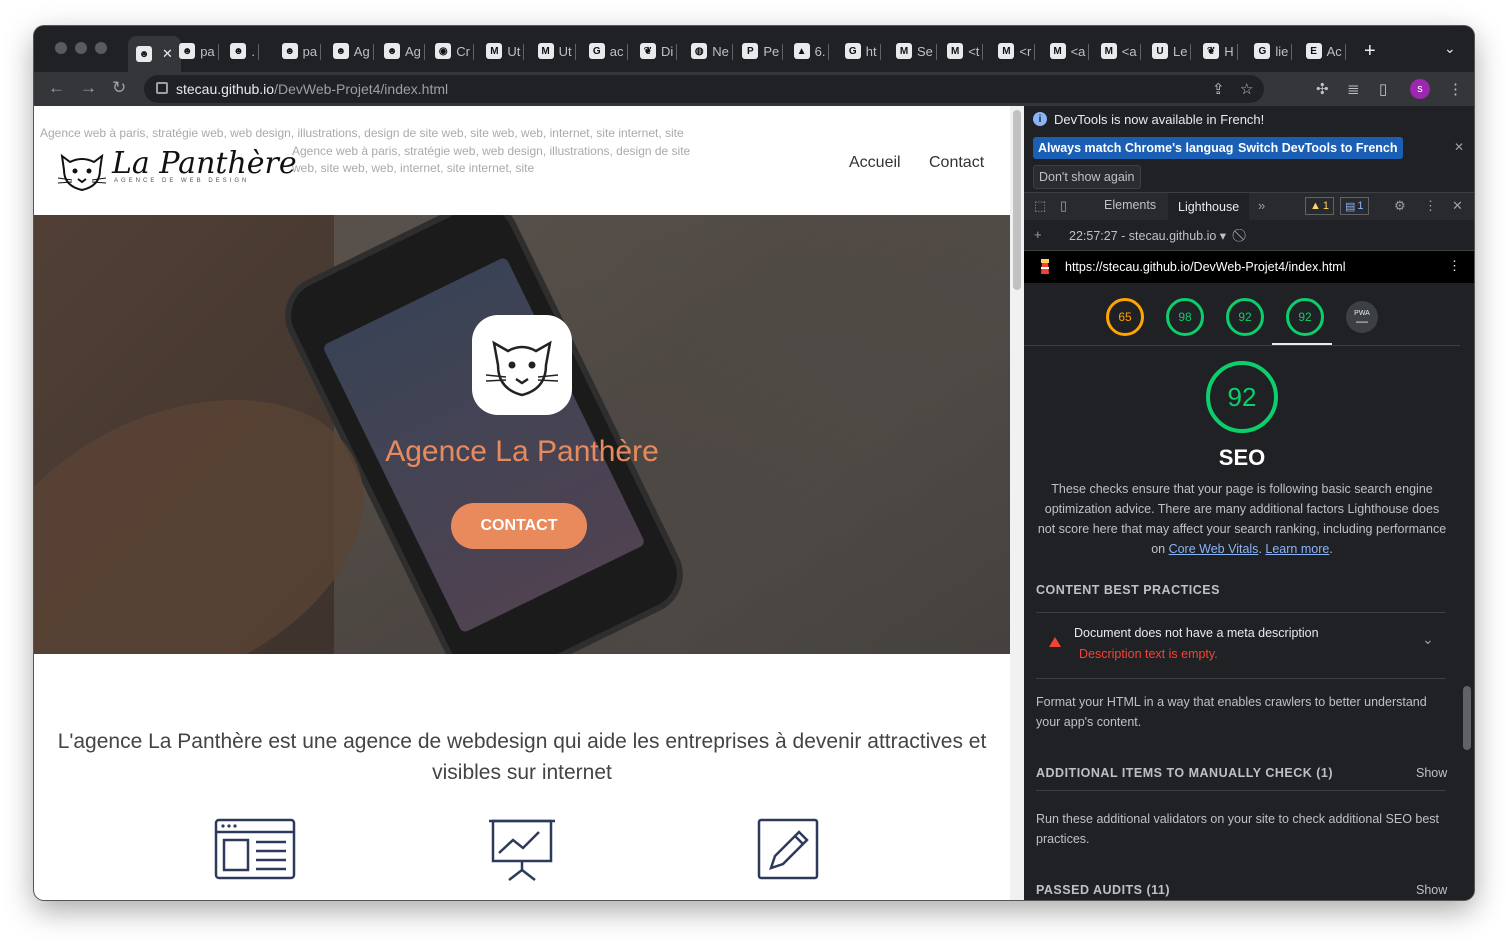 The height and width of the screenshot is (943, 1508). I want to click on report-scrollbar, so click(1467, 591).